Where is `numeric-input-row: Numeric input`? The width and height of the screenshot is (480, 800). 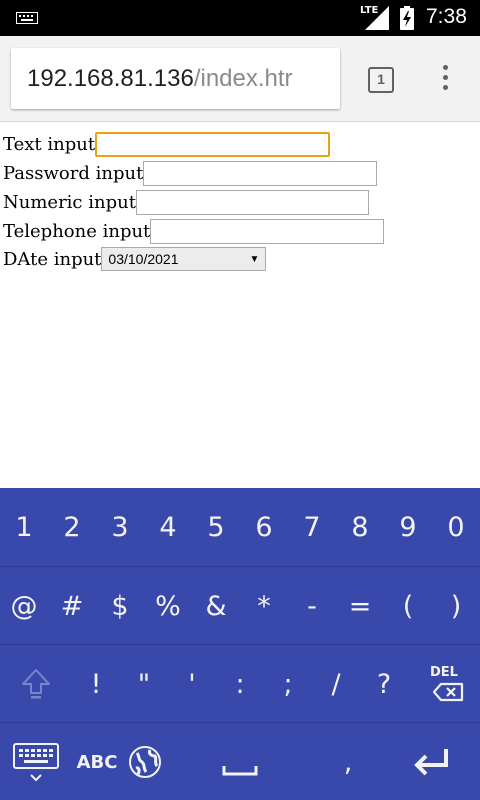
numeric-input-row: Numeric input is located at coordinates (186, 202).